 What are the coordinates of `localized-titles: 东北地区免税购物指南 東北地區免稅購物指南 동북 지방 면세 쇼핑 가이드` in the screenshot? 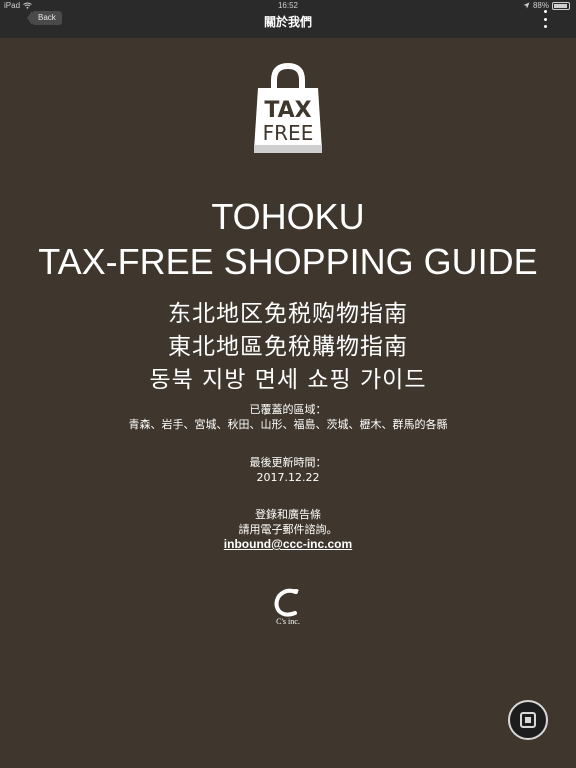 It's located at (288, 347).